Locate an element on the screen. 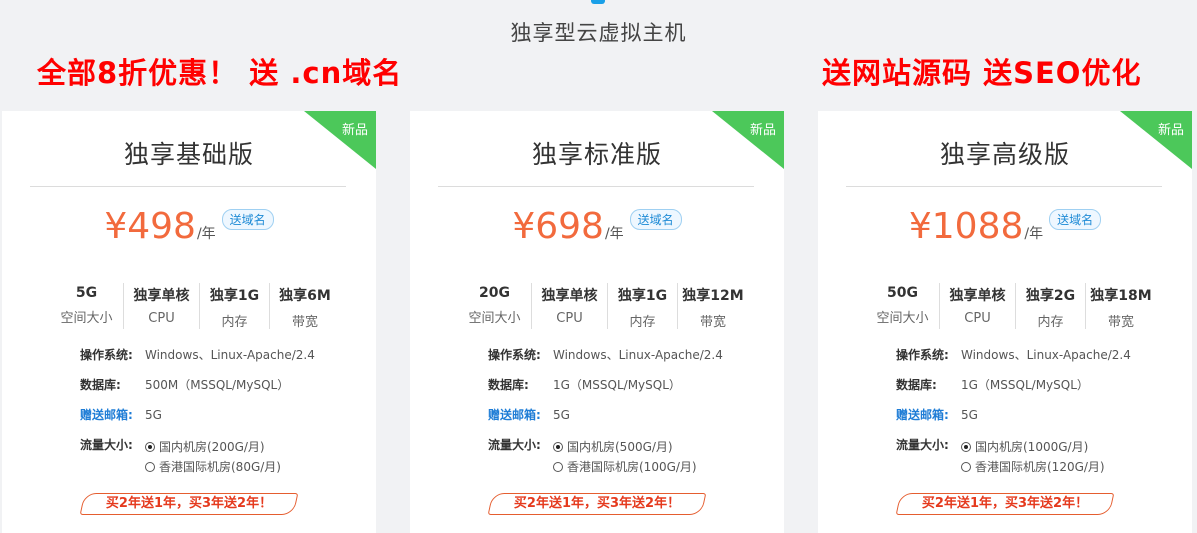  spec-value: 50G is located at coordinates (902, 293).